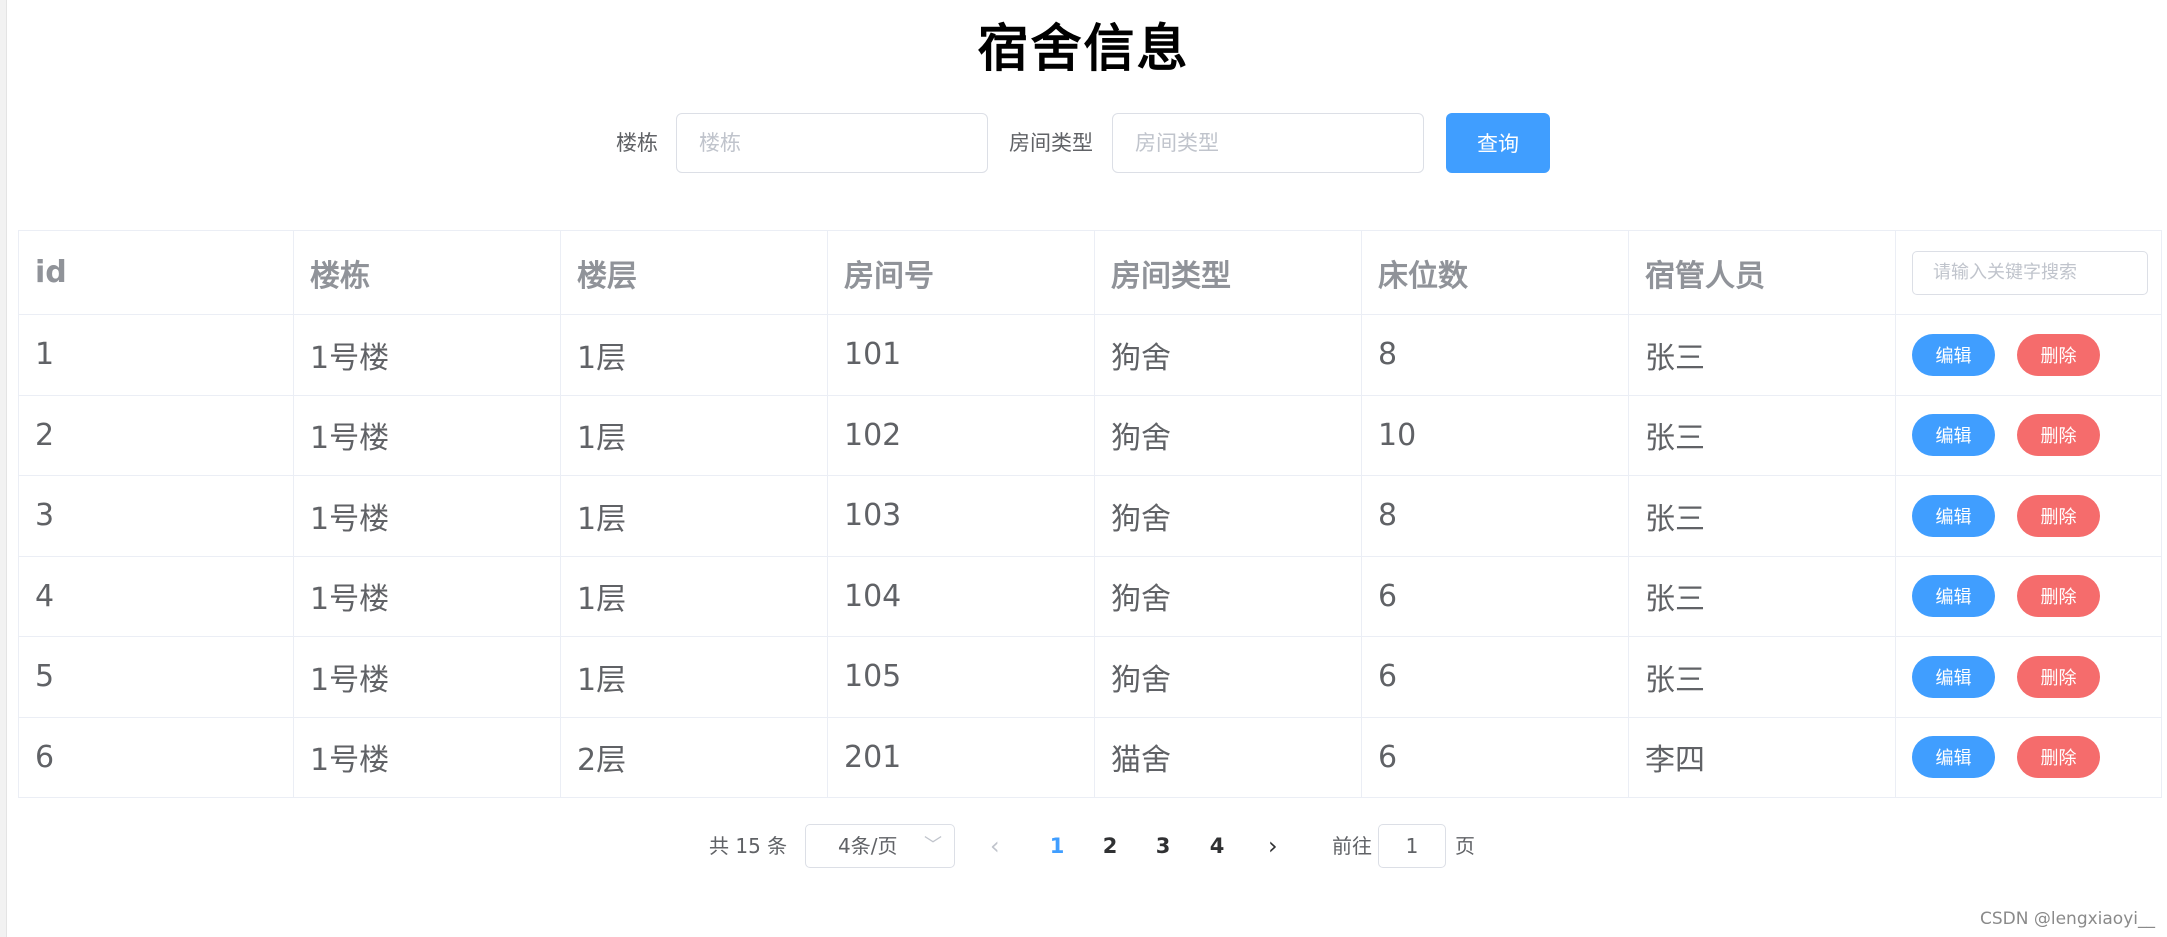  Describe the element at coordinates (1051, 143) in the screenshot. I see `room-type-label: 房间类型` at that location.